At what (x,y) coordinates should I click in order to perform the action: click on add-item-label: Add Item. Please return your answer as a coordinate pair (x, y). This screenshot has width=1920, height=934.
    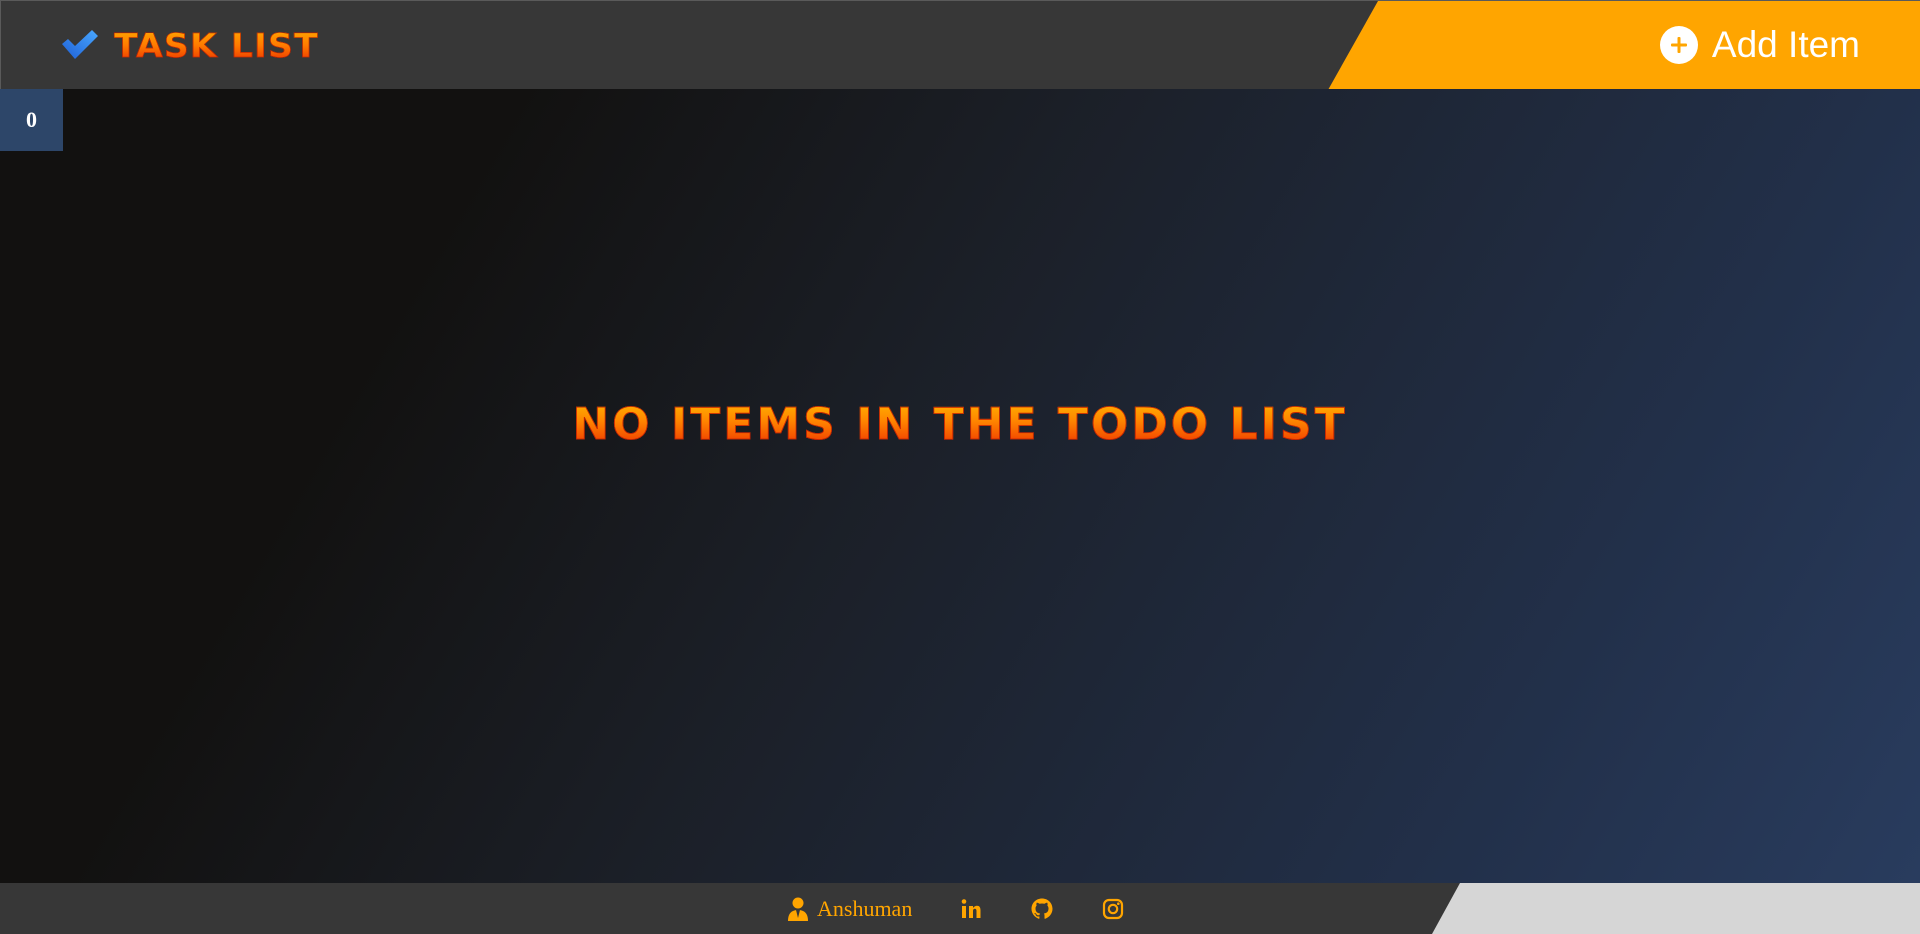
    Looking at the image, I should click on (1785, 44).